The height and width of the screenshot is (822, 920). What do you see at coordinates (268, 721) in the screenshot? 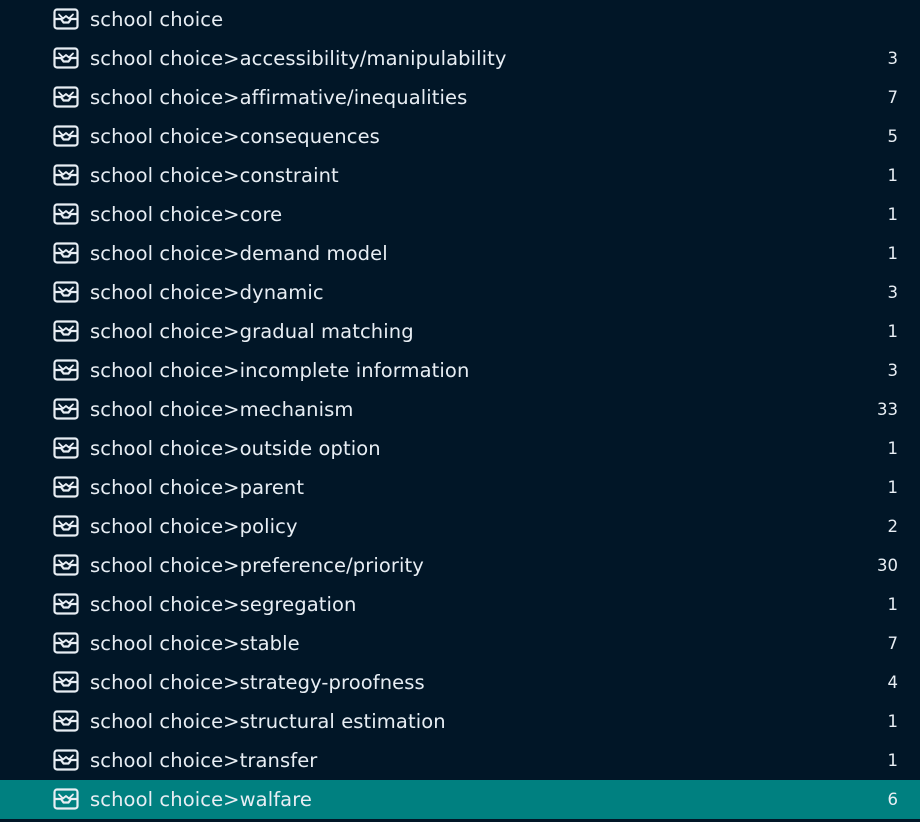
I see `tag-label: school choice>structural estimation` at bounding box center [268, 721].